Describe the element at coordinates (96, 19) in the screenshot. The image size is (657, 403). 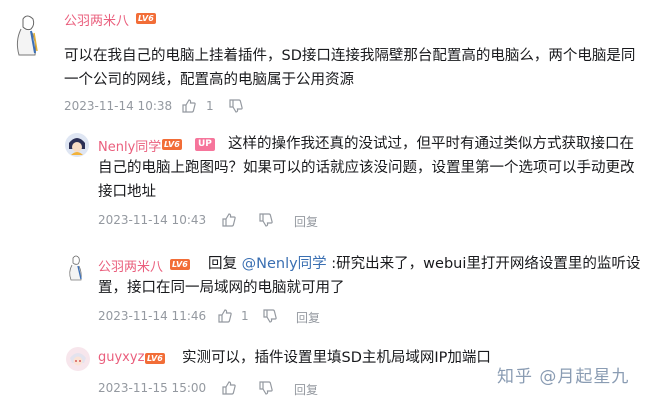
I see `username: 公羽两米八` at that location.